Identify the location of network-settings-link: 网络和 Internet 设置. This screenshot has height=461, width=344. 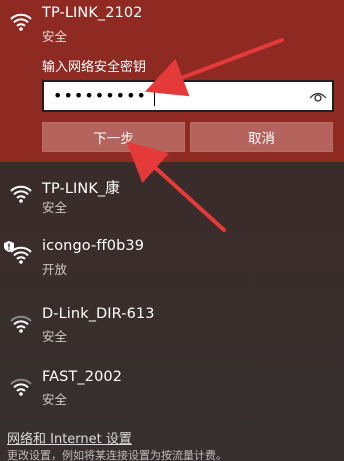
(69, 437).